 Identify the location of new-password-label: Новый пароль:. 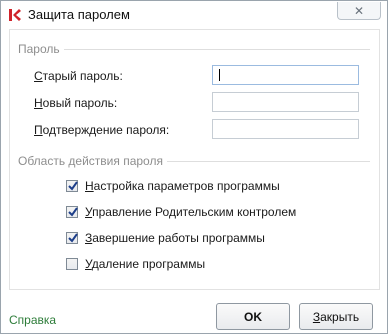
(76, 103).